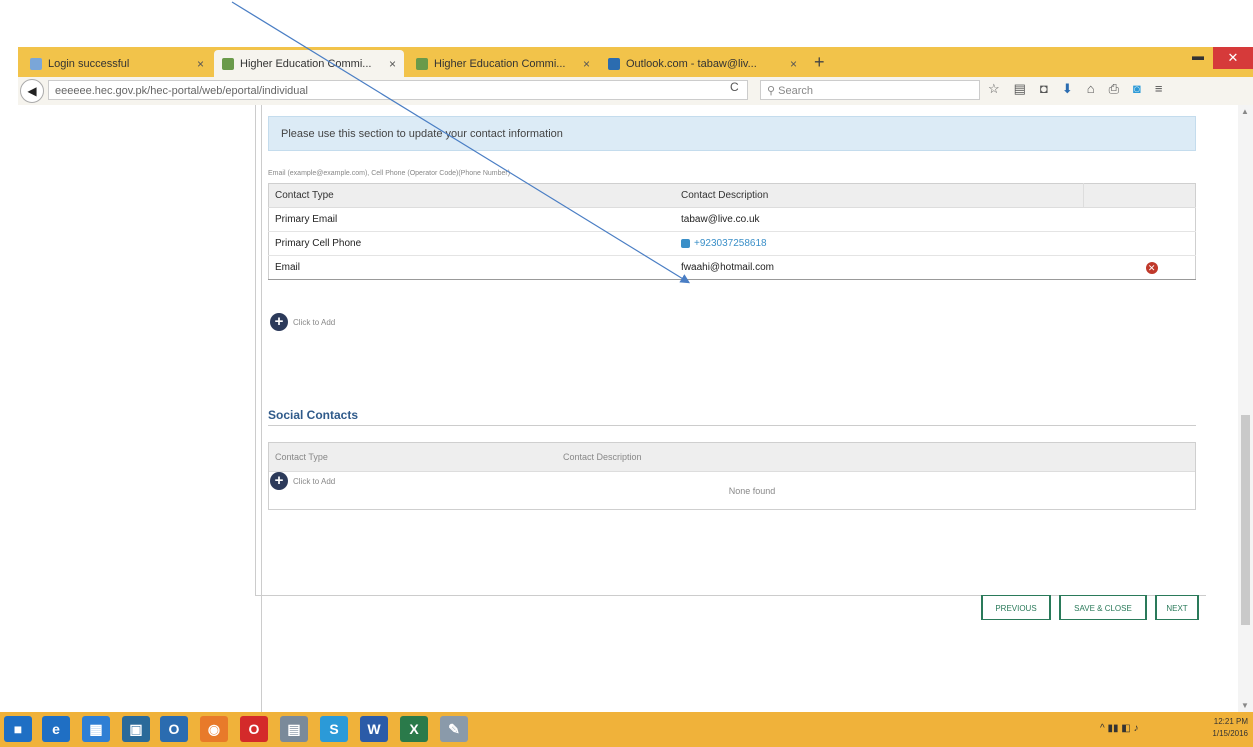 The width and height of the screenshot is (1253, 747). What do you see at coordinates (1198, 58) in the screenshot?
I see `minimize-button: ▬` at bounding box center [1198, 58].